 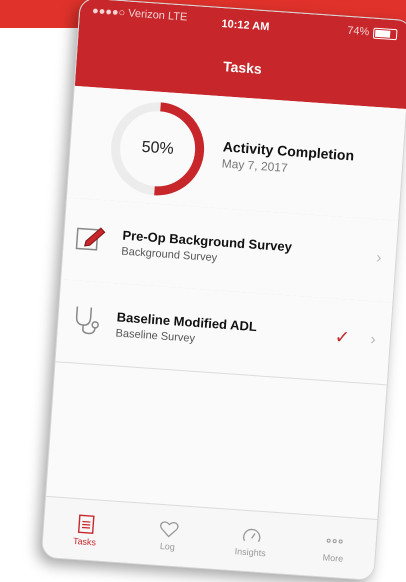 I want to click on stethoscope-icon, so click(x=87, y=320).